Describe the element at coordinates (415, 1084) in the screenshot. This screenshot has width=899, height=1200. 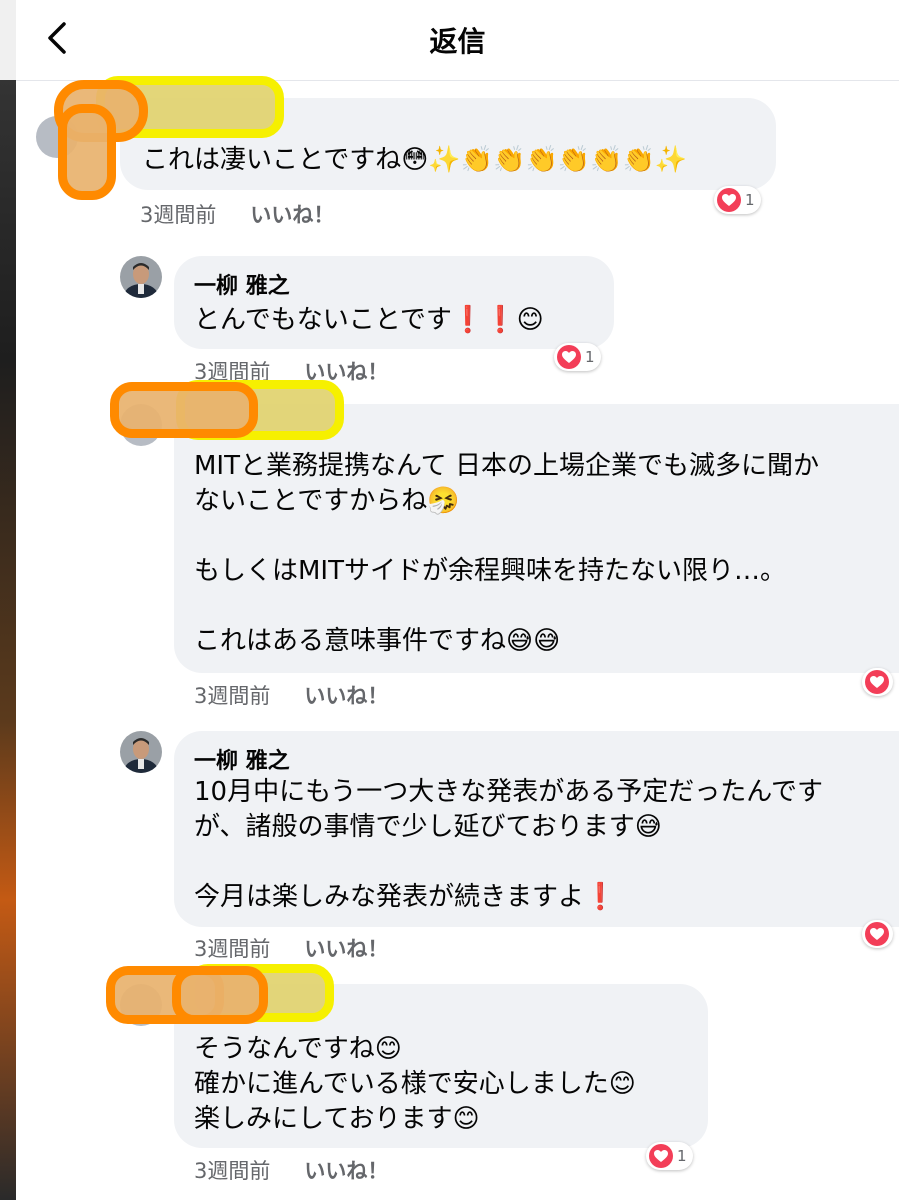
I see `comment-text: そうなんですね😊 確かに進んでいる様で安心しました😊 楽しみにしております😊` at that location.